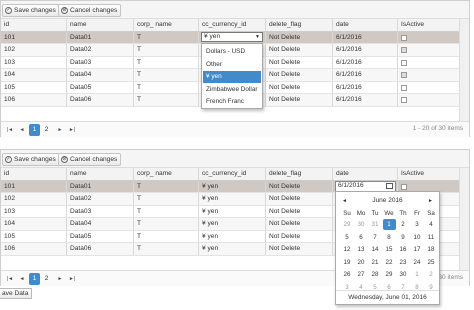  What do you see at coordinates (31, 10) in the screenshot?
I see `save-changes-button: ✓ Save changes` at bounding box center [31, 10].